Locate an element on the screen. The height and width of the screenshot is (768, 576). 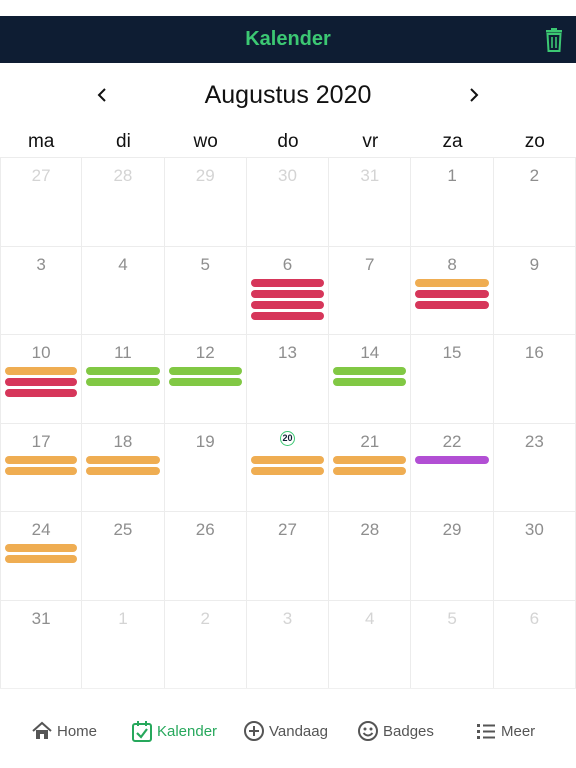
event-bar-purple is located at coordinates (452, 459).